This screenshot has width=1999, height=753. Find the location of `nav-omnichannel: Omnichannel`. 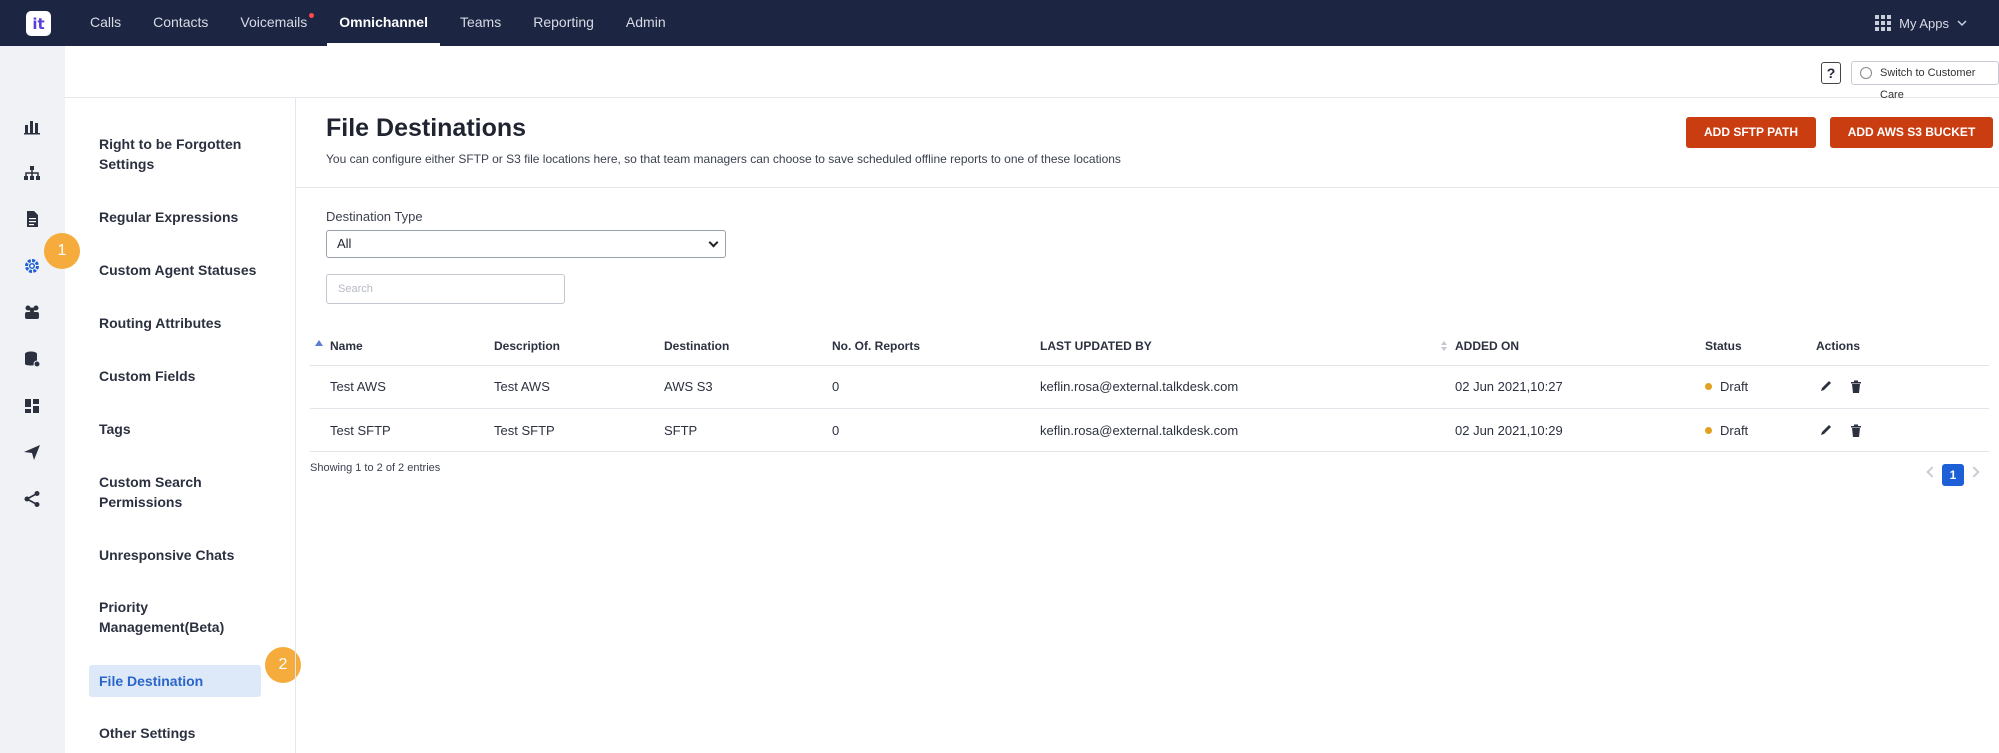

nav-omnichannel: Omnichannel is located at coordinates (383, 23).